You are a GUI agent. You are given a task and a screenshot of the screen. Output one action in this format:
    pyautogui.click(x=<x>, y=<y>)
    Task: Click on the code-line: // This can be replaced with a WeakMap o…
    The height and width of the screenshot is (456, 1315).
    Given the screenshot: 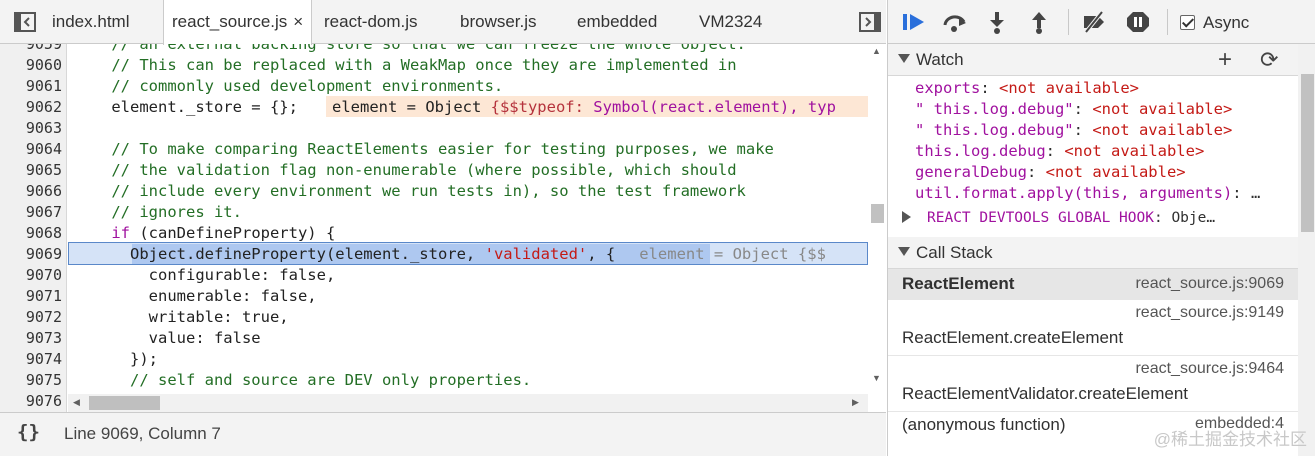 What is the action you would take?
    pyautogui.click(x=405, y=65)
    